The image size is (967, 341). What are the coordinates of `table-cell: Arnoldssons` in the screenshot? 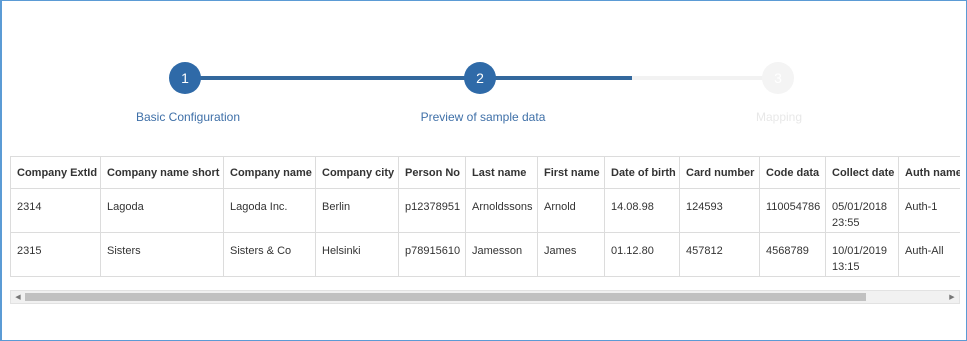 It's located at (501, 210).